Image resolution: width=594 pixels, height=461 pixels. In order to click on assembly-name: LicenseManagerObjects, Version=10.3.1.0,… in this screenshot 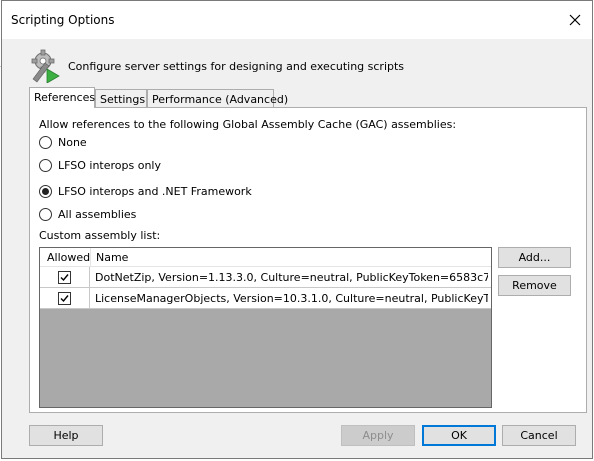, I will do `click(291, 298)`.